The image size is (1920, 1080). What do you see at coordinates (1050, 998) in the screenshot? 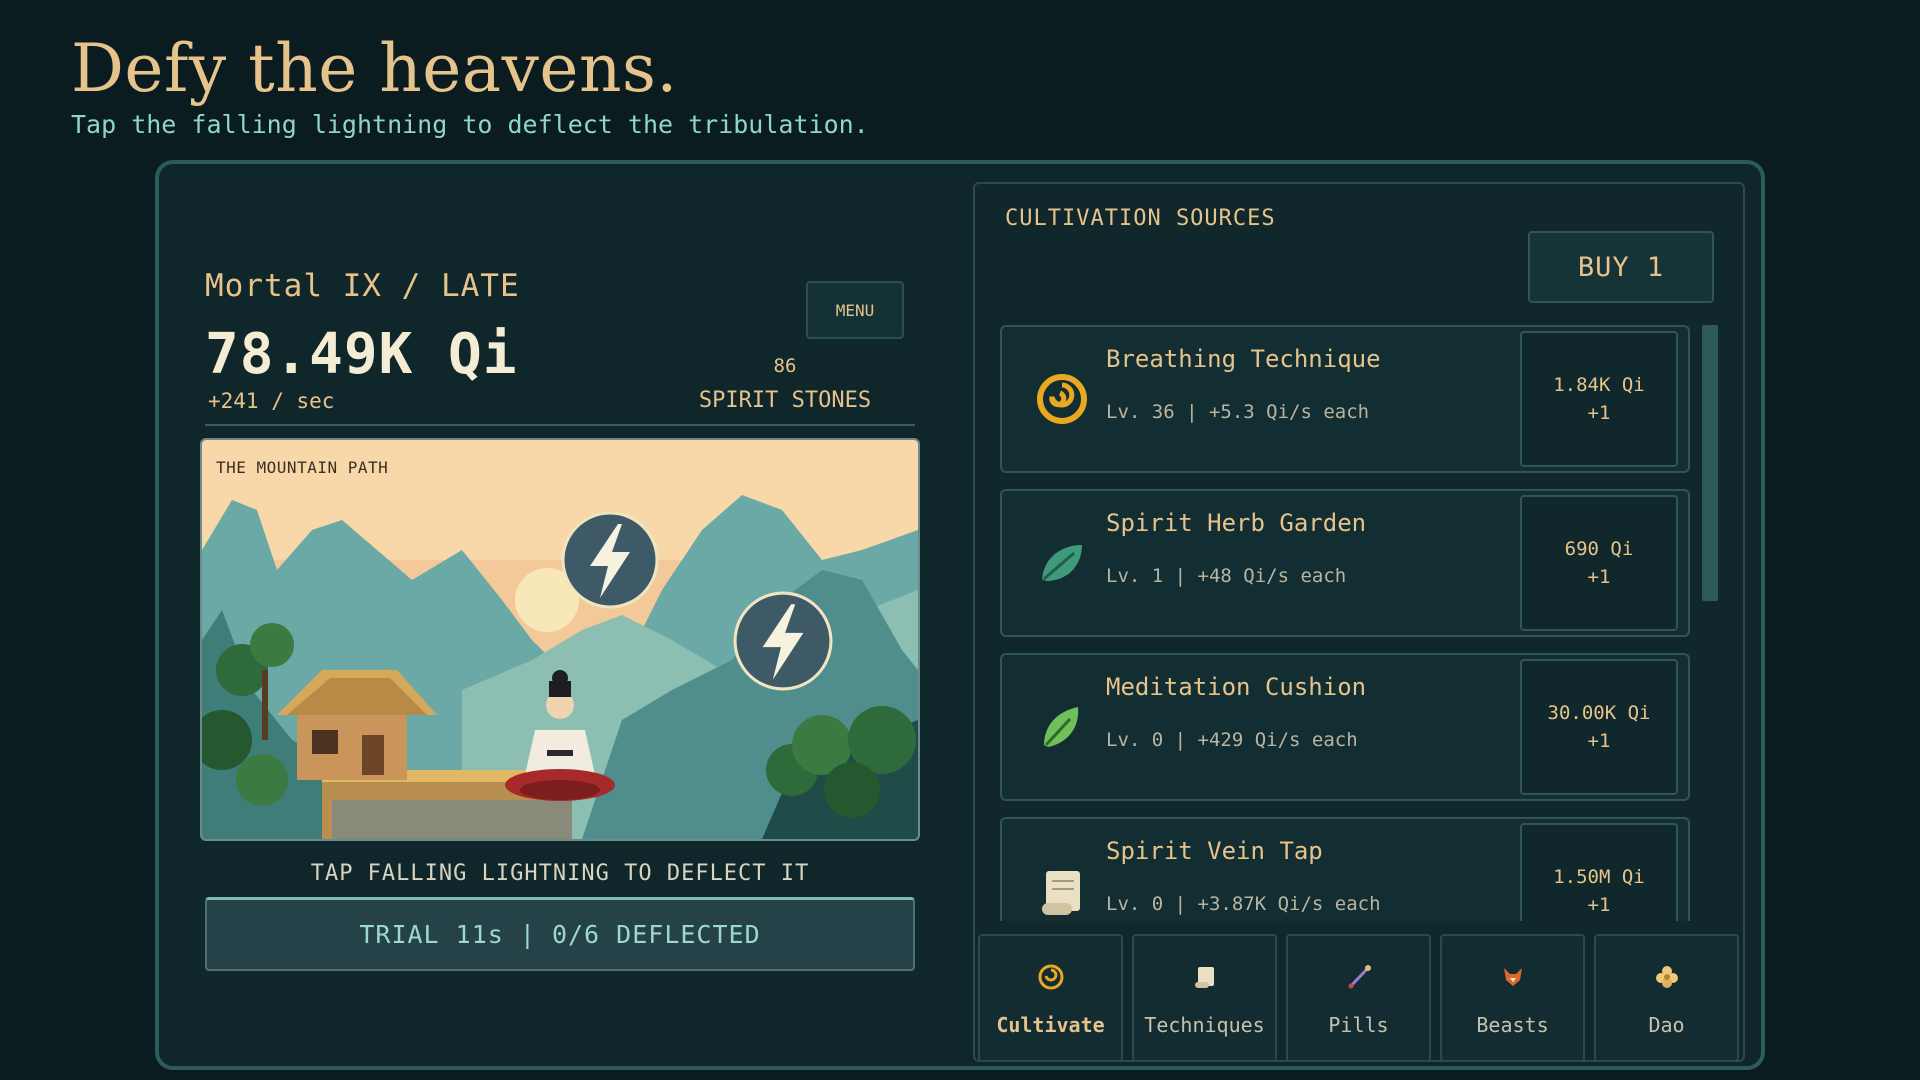
I see `tab-cultivate: Cultivate` at bounding box center [1050, 998].